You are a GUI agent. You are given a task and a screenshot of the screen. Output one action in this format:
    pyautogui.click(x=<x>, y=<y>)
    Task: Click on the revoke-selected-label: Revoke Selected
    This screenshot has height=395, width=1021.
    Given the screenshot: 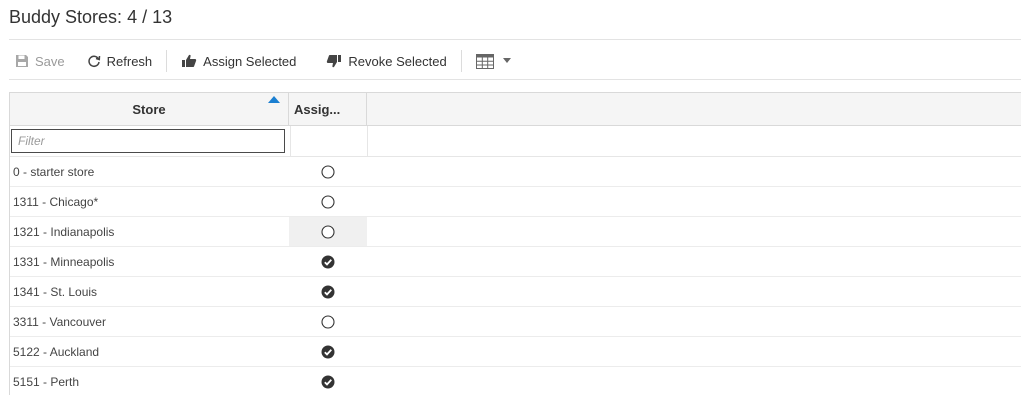 What is the action you would take?
    pyautogui.click(x=397, y=61)
    